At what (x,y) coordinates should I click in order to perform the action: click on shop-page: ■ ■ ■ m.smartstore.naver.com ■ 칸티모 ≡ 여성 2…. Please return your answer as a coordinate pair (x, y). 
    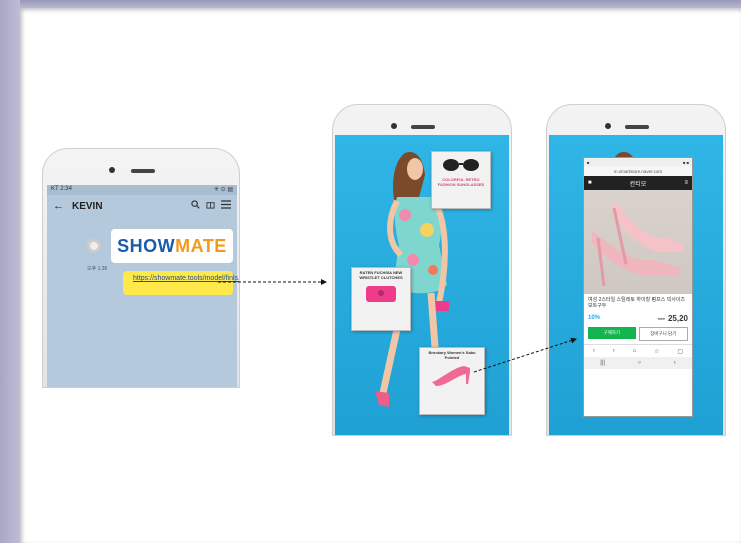
    Looking at the image, I should click on (638, 287).